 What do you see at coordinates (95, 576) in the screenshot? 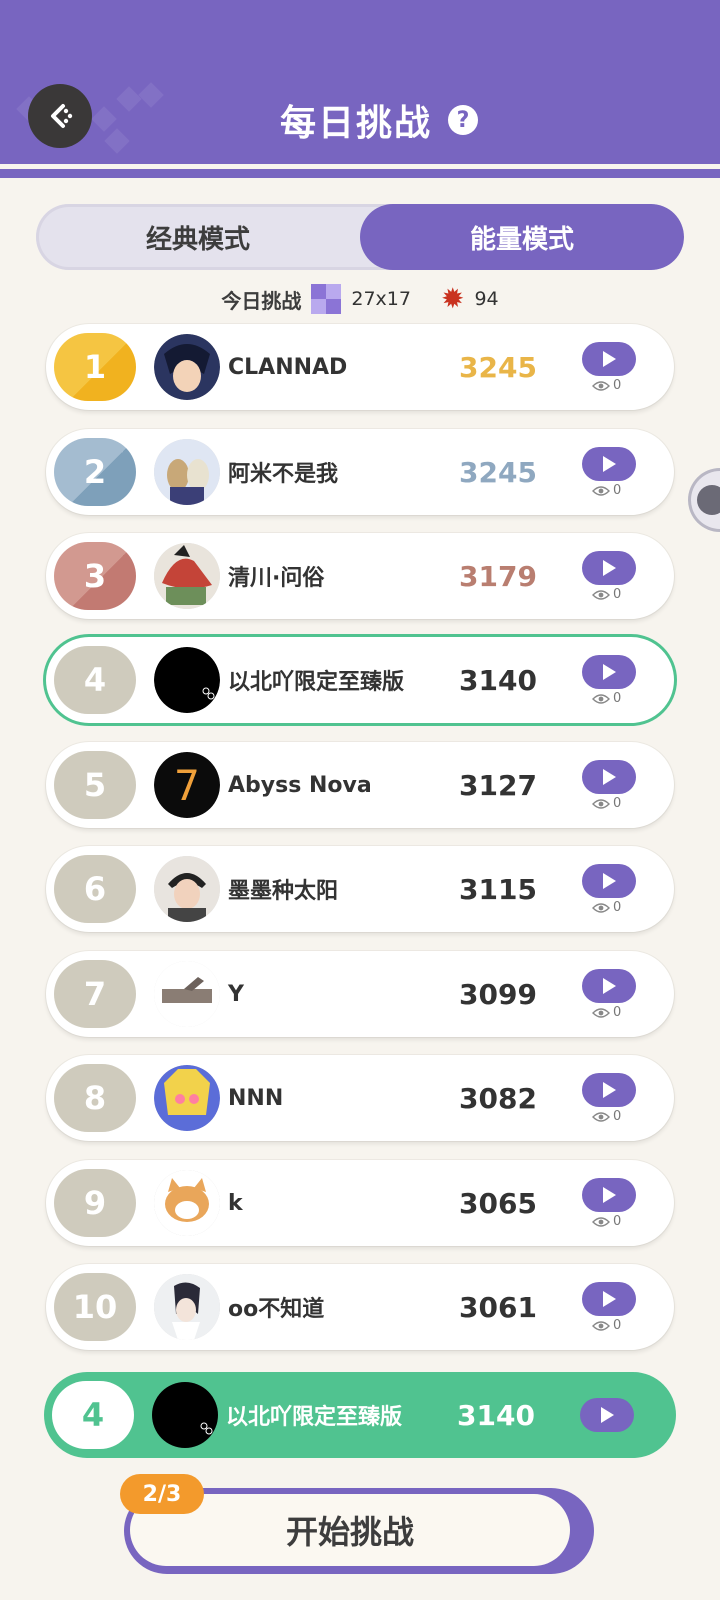
I see `rank-badge: 3` at bounding box center [95, 576].